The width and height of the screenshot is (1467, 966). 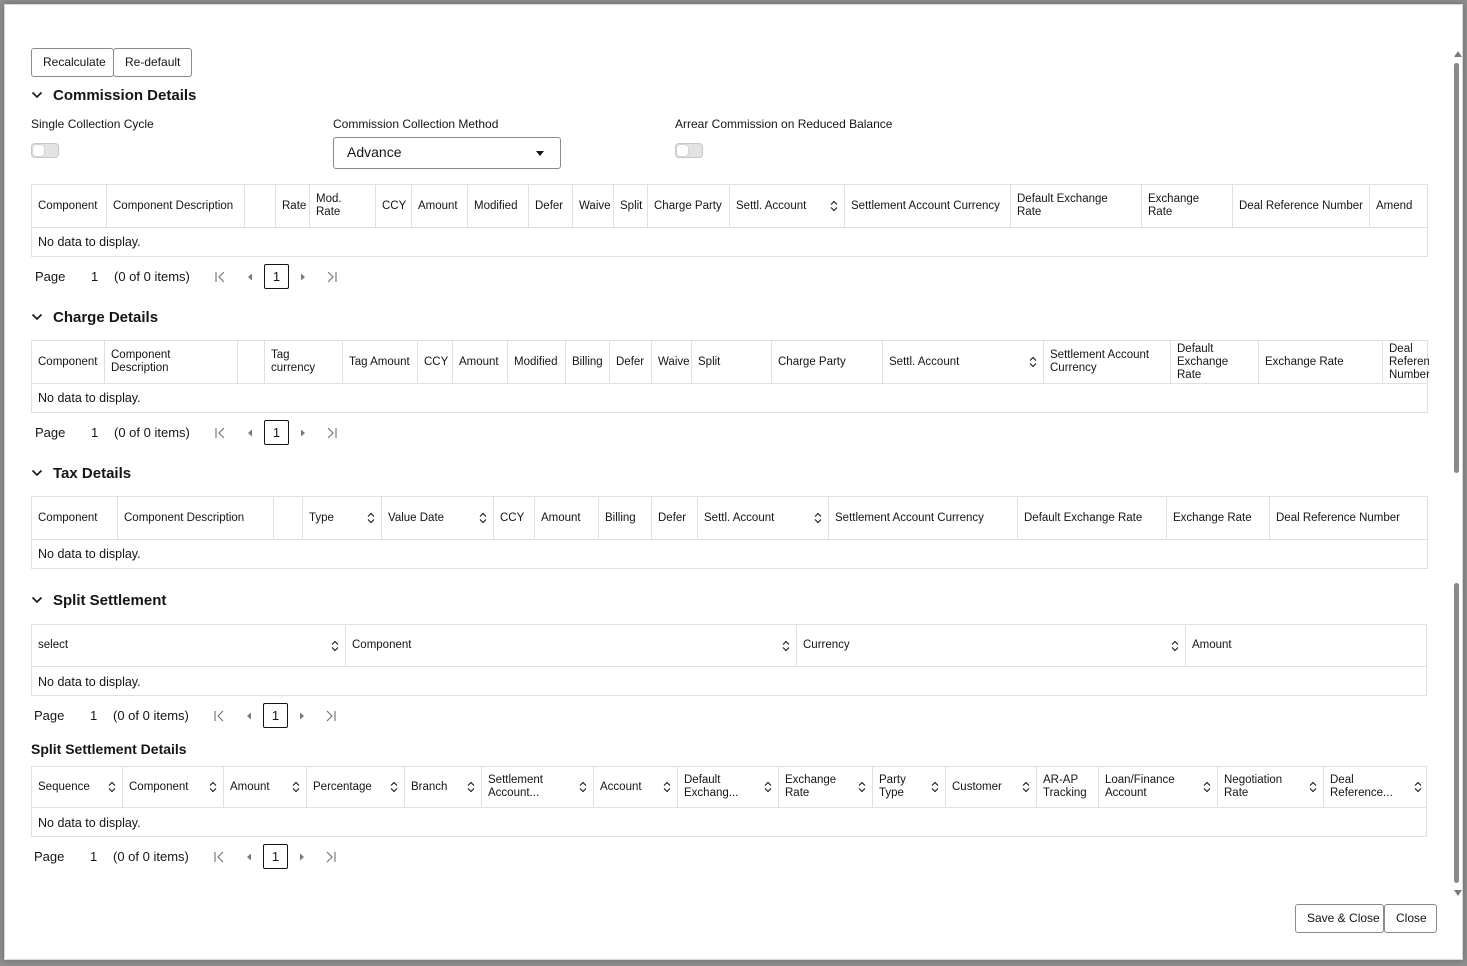 I want to click on charge-details-header: Charge Details, so click(x=94, y=317).